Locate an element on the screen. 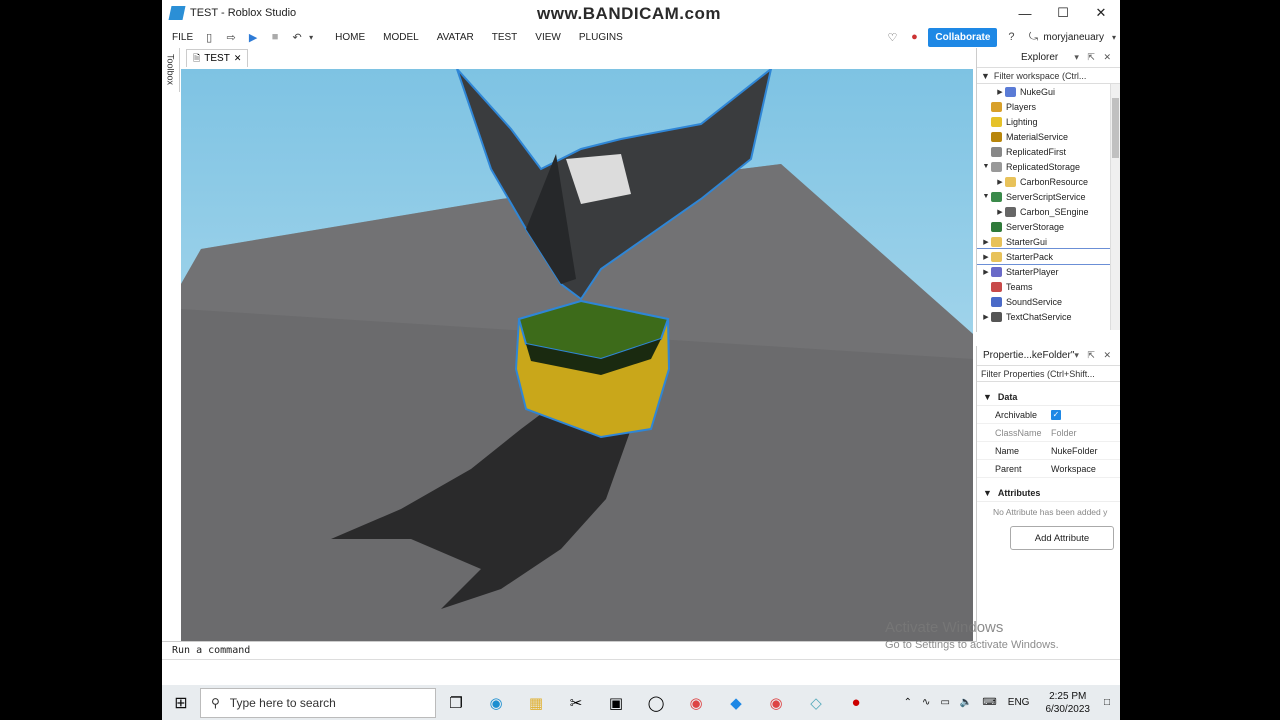 This screenshot has width=1280, height=720. maximize-icon: ☐ is located at coordinates (1063, 13).